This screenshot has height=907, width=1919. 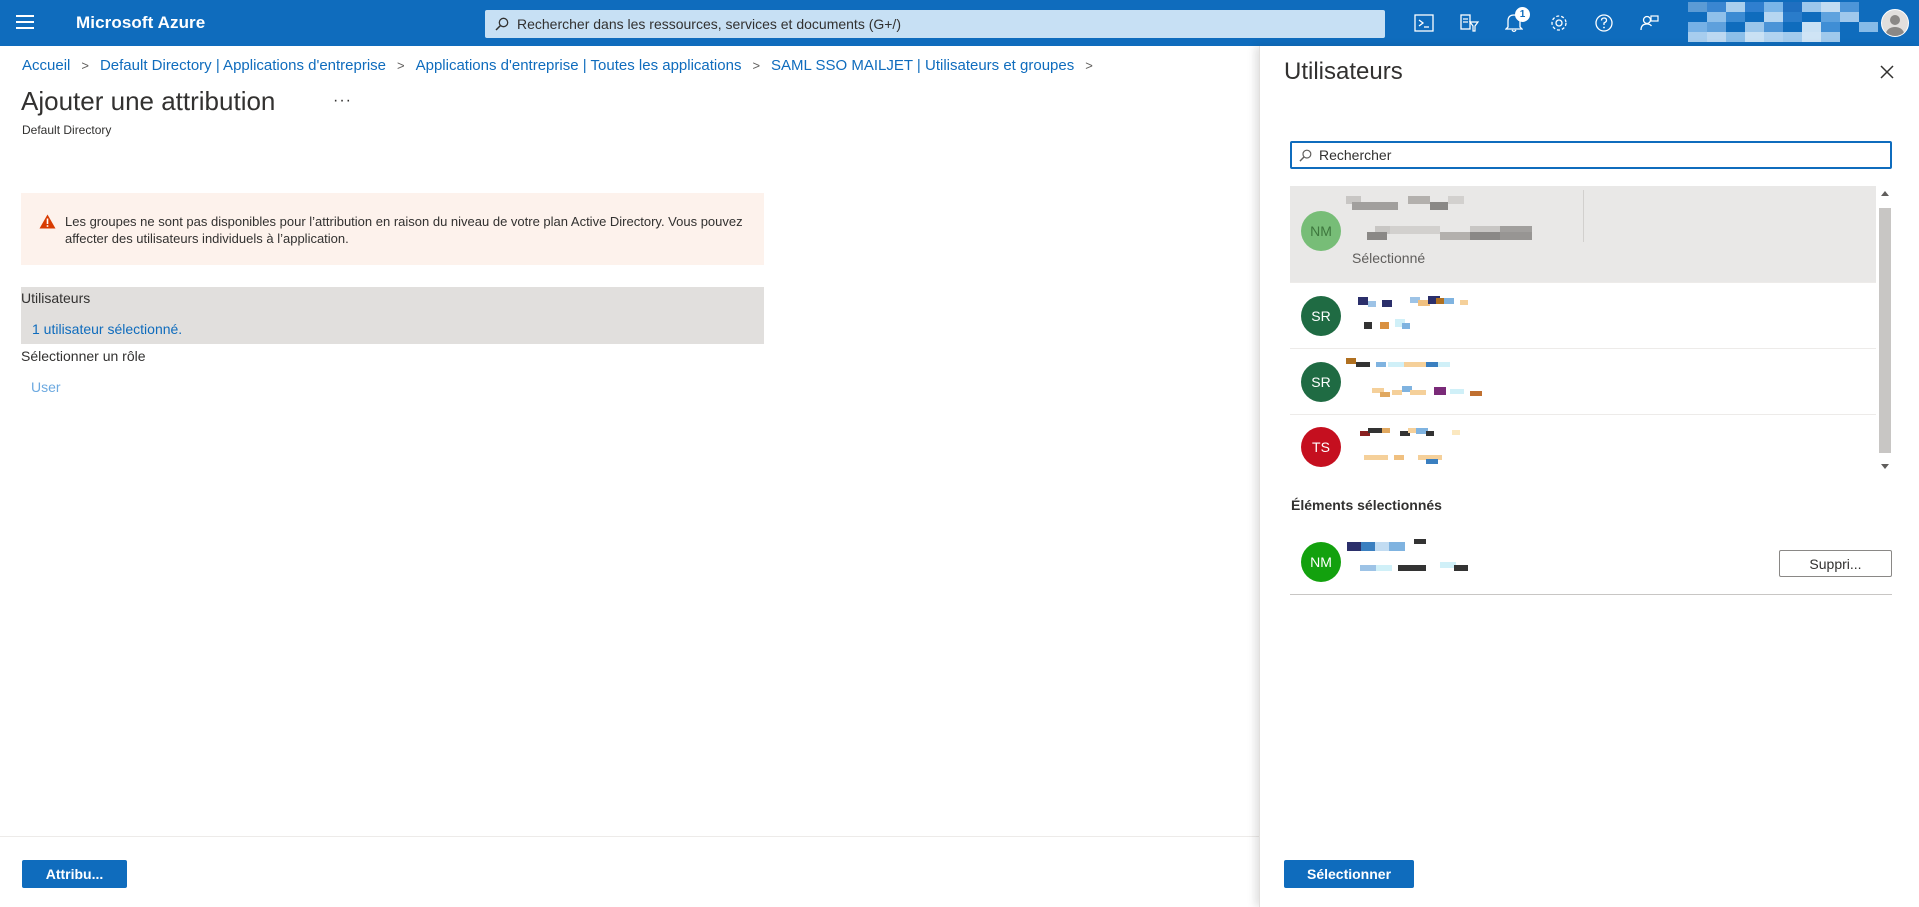 What do you see at coordinates (629, 836) in the screenshot?
I see `footer-divider` at bounding box center [629, 836].